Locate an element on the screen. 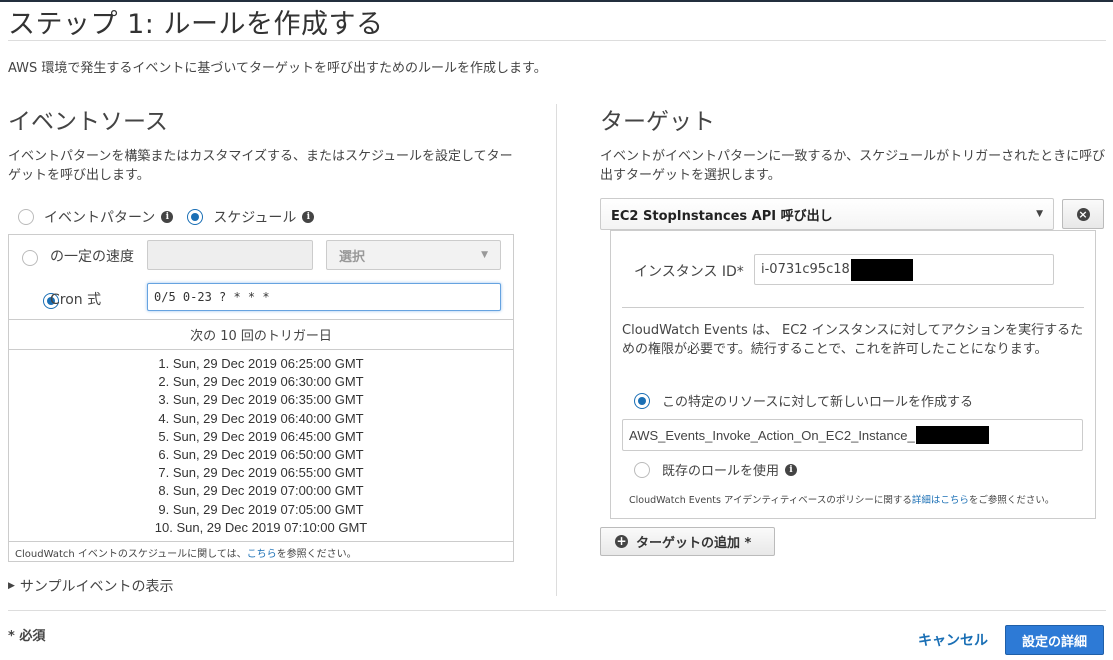 This screenshot has height=660, width=1113. sample-event-toggle: ▶ サンプルイベントの表示 is located at coordinates (91, 586).